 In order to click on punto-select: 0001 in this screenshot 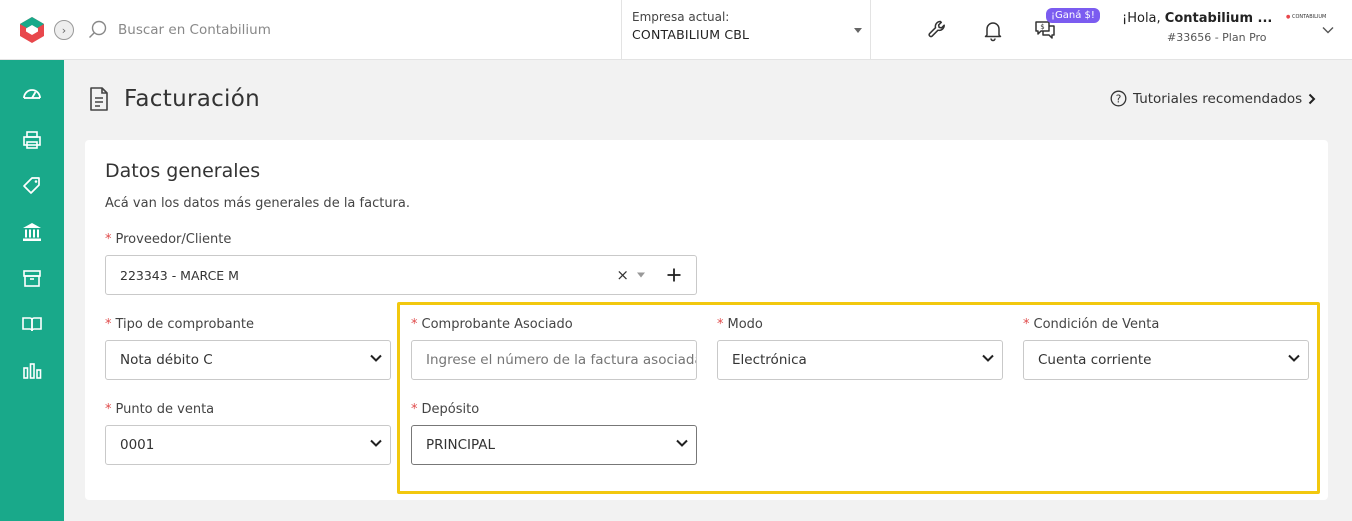, I will do `click(248, 445)`.